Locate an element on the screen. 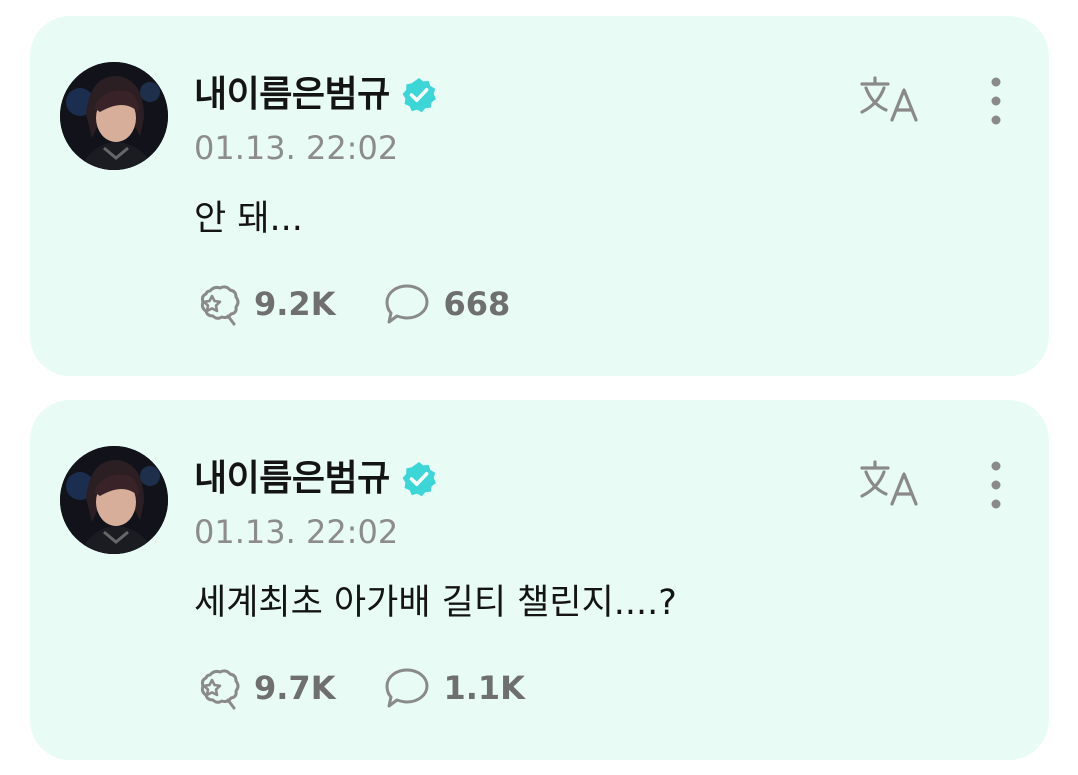 Image resolution: width=1078 pixels, height=775 pixels. cheer-button: 9.7K is located at coordinates (264, 688).